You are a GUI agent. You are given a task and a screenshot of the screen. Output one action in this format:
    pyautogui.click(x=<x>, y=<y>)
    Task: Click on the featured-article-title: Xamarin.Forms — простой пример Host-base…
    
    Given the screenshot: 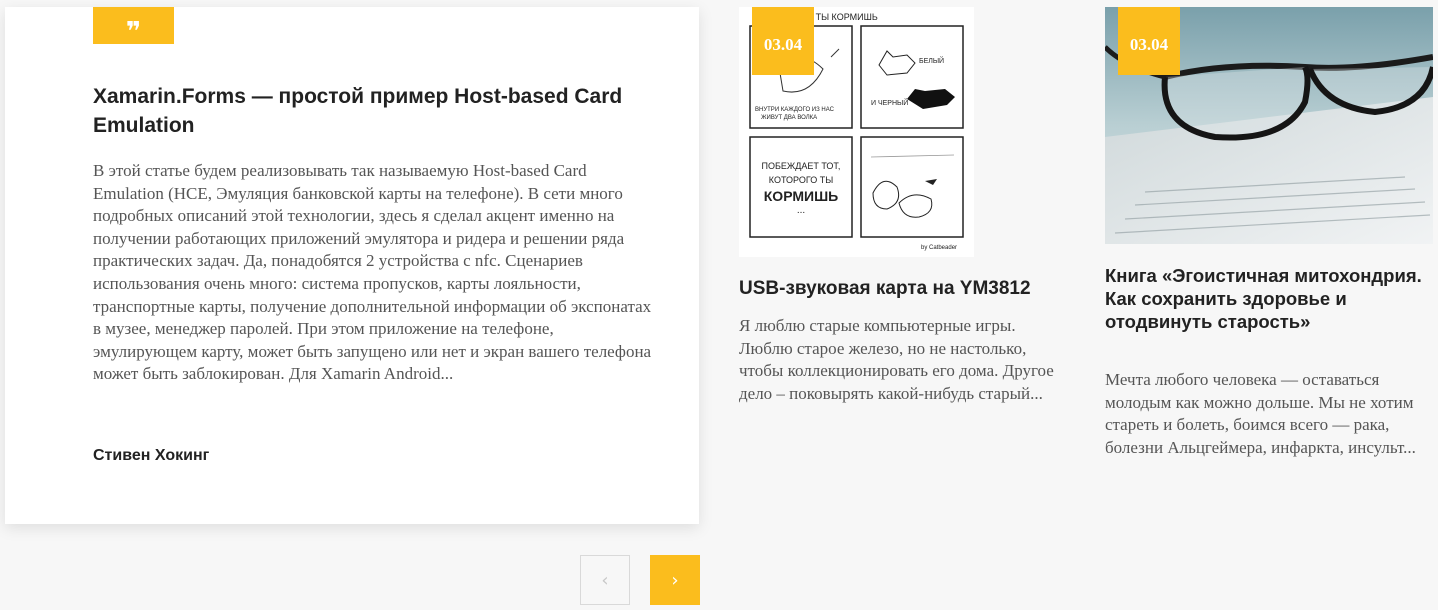 What is the action you would take?
    pyautogui.click(x=383, y=111)
    